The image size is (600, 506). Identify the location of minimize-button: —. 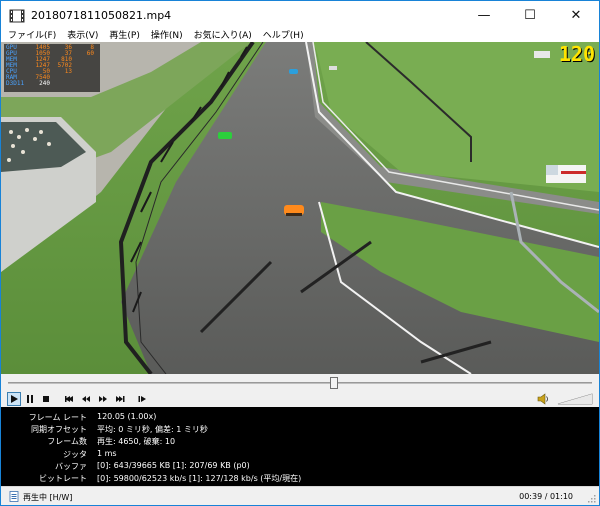
(484, 15).